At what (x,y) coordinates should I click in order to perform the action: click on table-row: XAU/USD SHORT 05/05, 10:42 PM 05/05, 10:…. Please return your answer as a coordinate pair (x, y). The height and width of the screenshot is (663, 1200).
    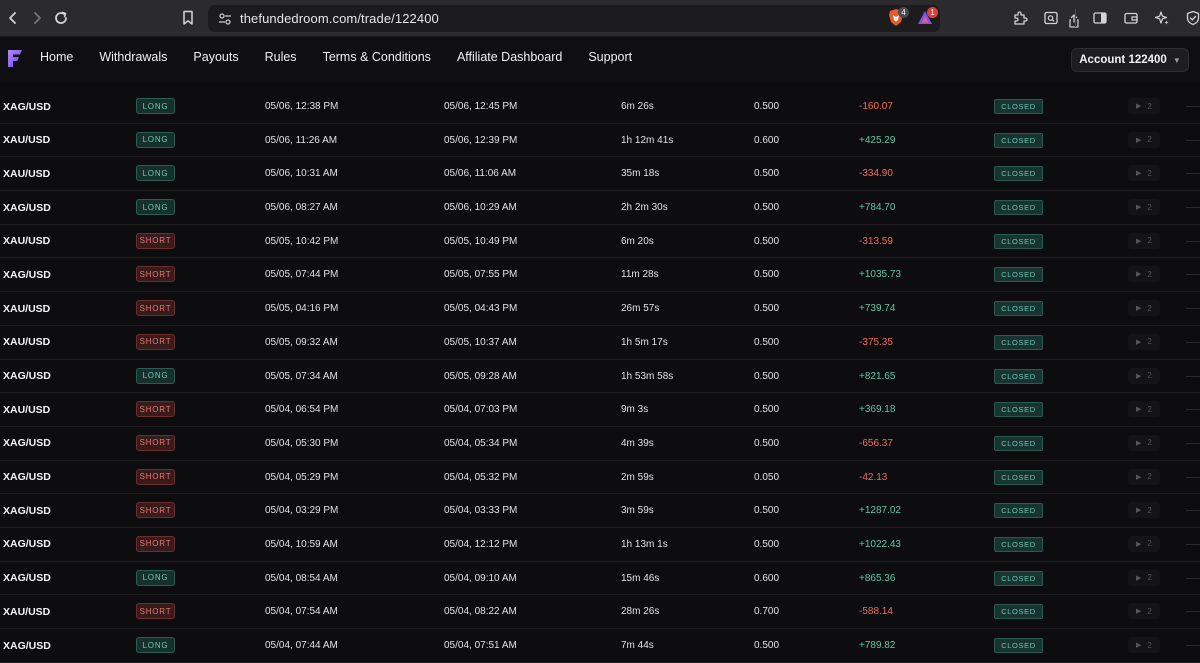
    Looking at the image, I should click on (600, 242).